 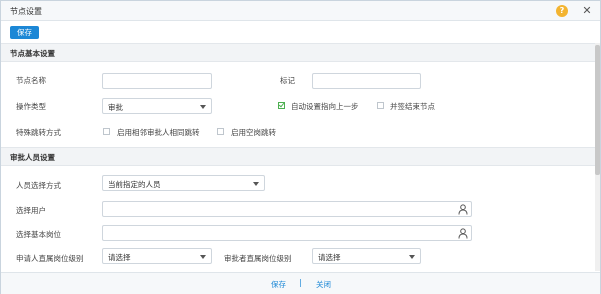 I want to click on footer-save-button: 保存, so click(x=278, y=284).